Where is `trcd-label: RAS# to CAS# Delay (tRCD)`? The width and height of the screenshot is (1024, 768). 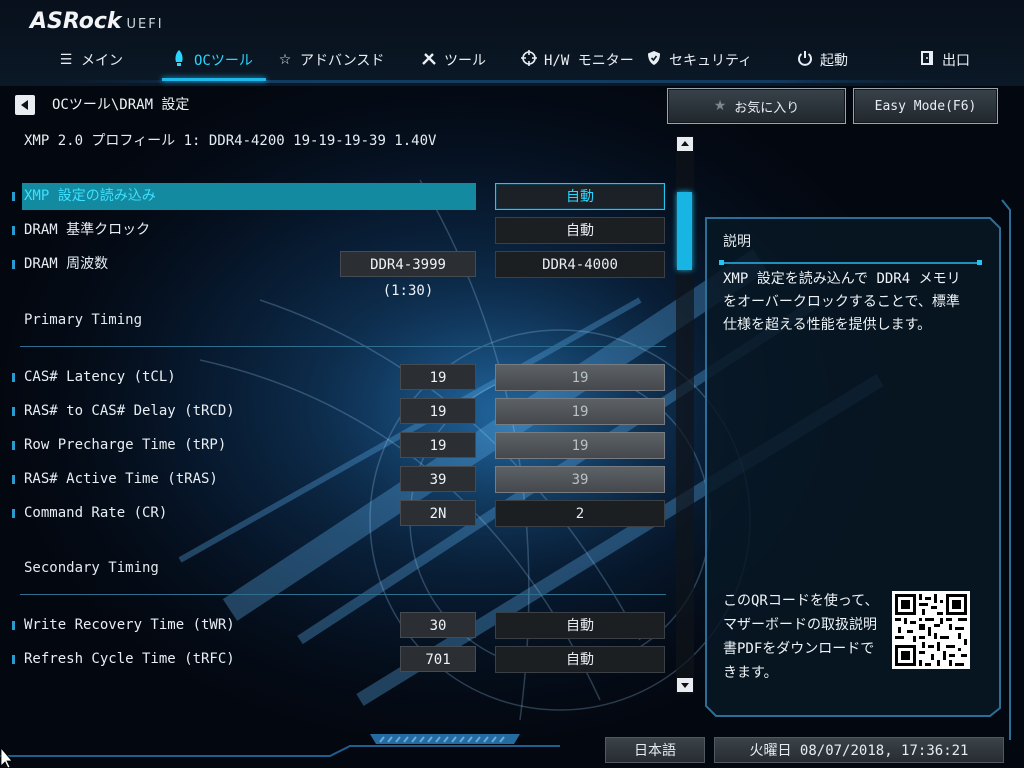 trcd-label: RAS# to CAS# Delay (tRCD) is located at coordinates (123, 411).